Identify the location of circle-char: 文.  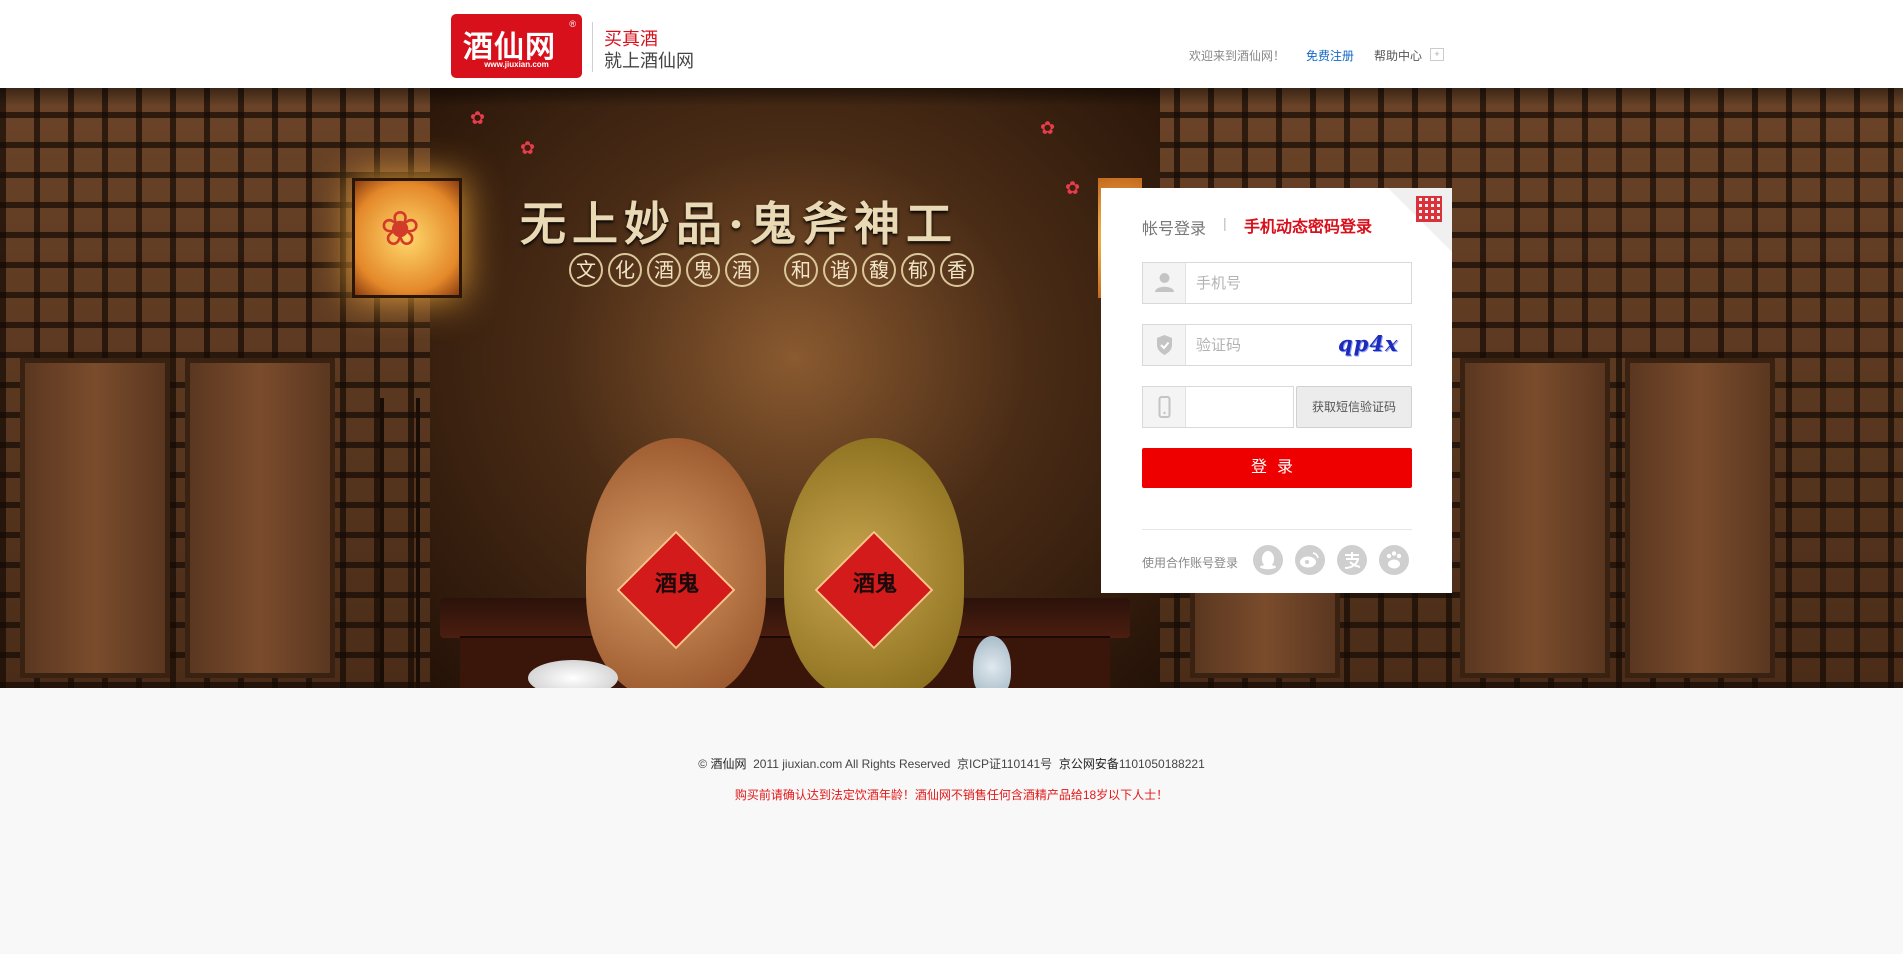
(586, 270).